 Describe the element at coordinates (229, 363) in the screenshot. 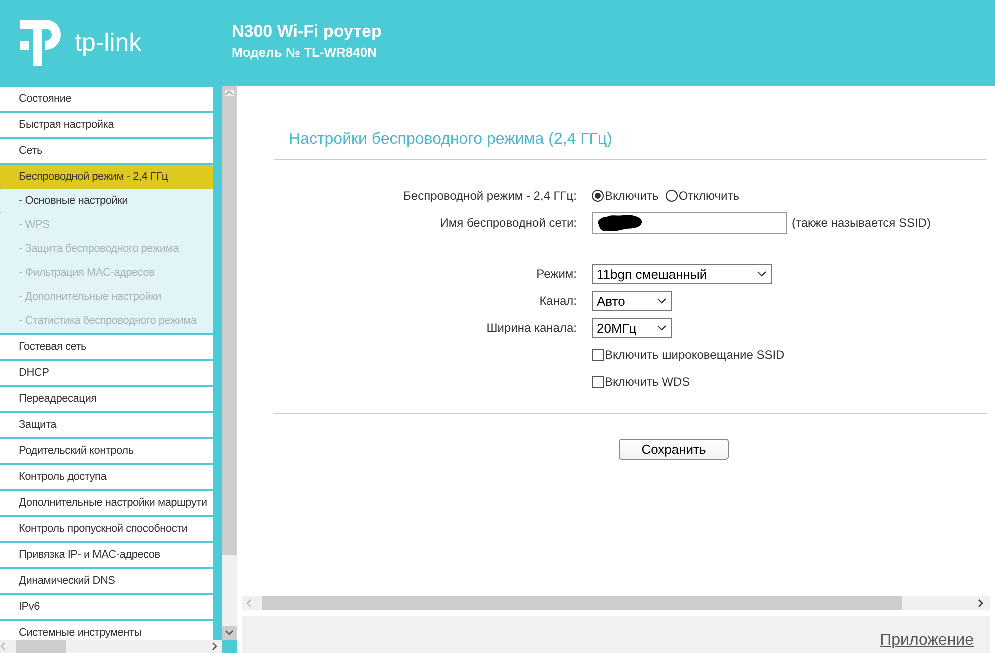

I see `vertical-scrollbar` at that location.